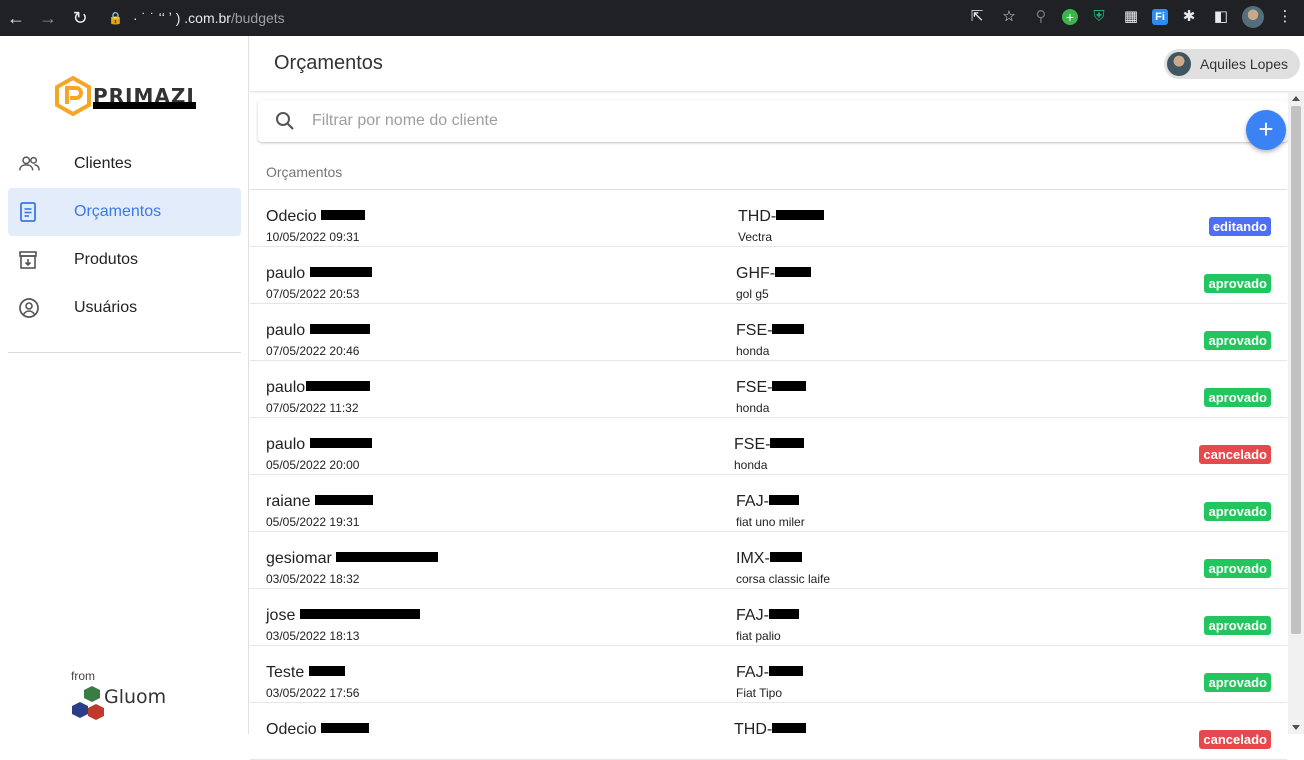 This screenshot has width=1304, height=760. What do you see at coordinates (313, 351) in the screenshot?
I see `budget-date: 07/05/2022 20:46` at bounding box center [313, 351].